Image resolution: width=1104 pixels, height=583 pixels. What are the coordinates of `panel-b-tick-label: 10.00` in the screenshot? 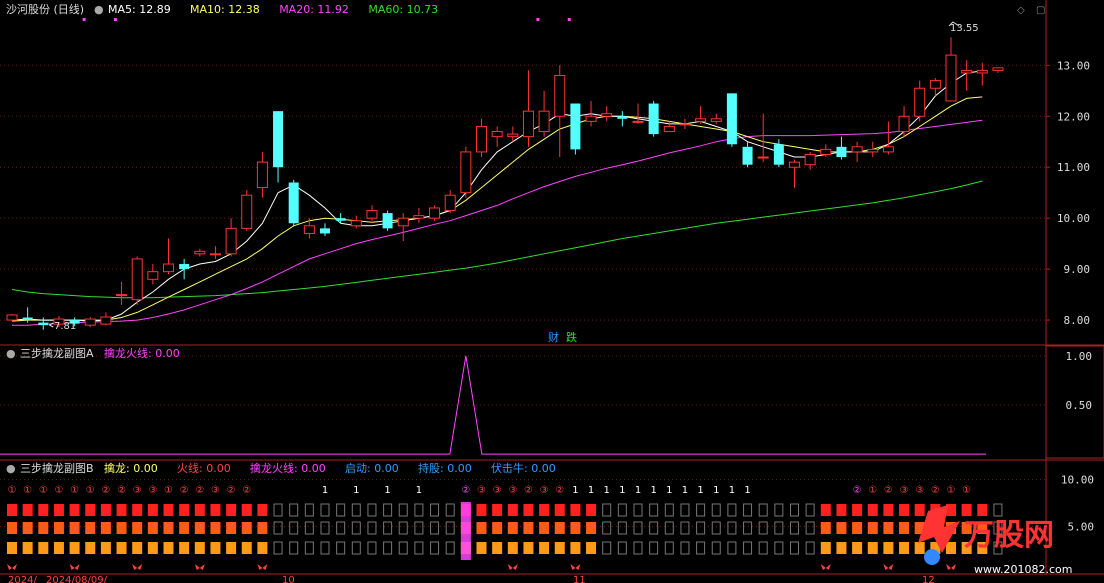 It's located at (1077, 480).